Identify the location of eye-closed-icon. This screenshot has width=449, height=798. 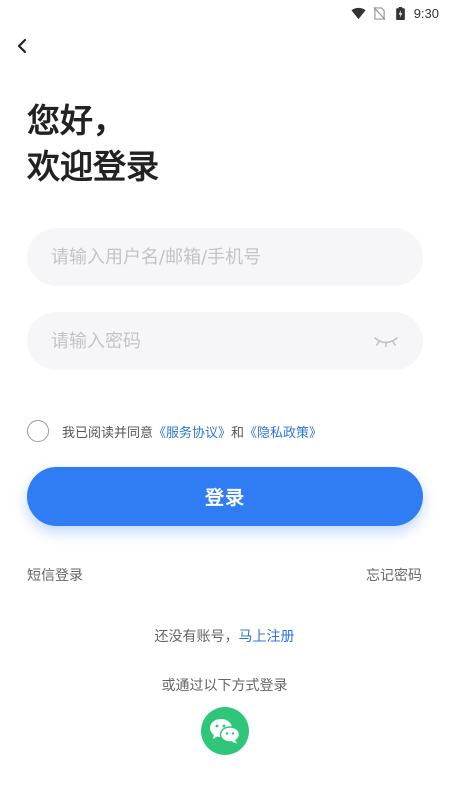
(386, 341).